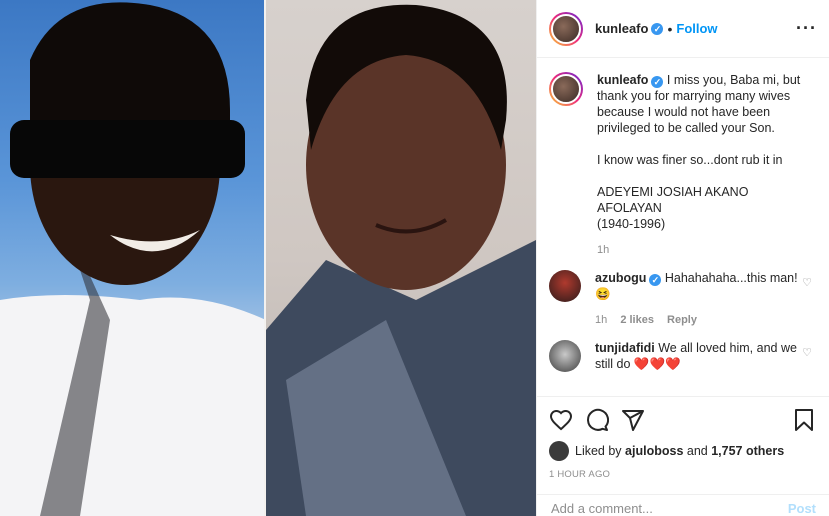 The image size is (829, 516). I want to click on comment-username: azubogu, so click(620, 278).